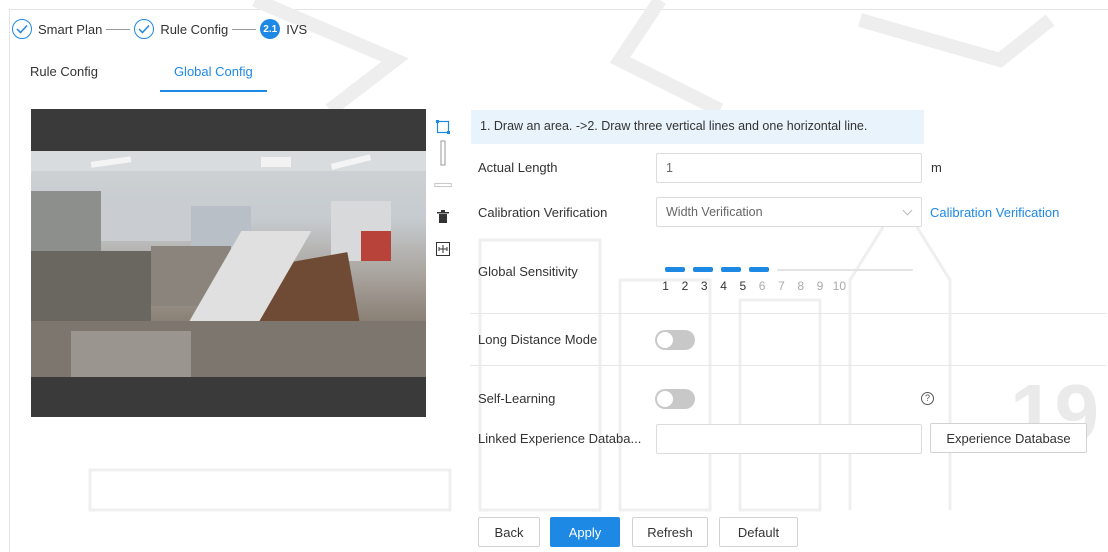 The image size is (1108, 552). Describe the element at coordinates (270, 29) in the screenshot. I see `step-badge: 2.1` at that location.